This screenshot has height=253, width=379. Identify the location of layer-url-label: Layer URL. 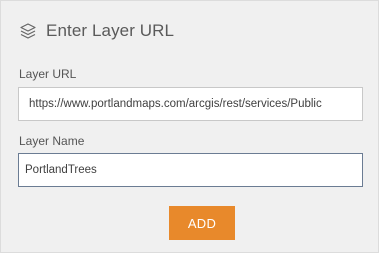
(48, 74).